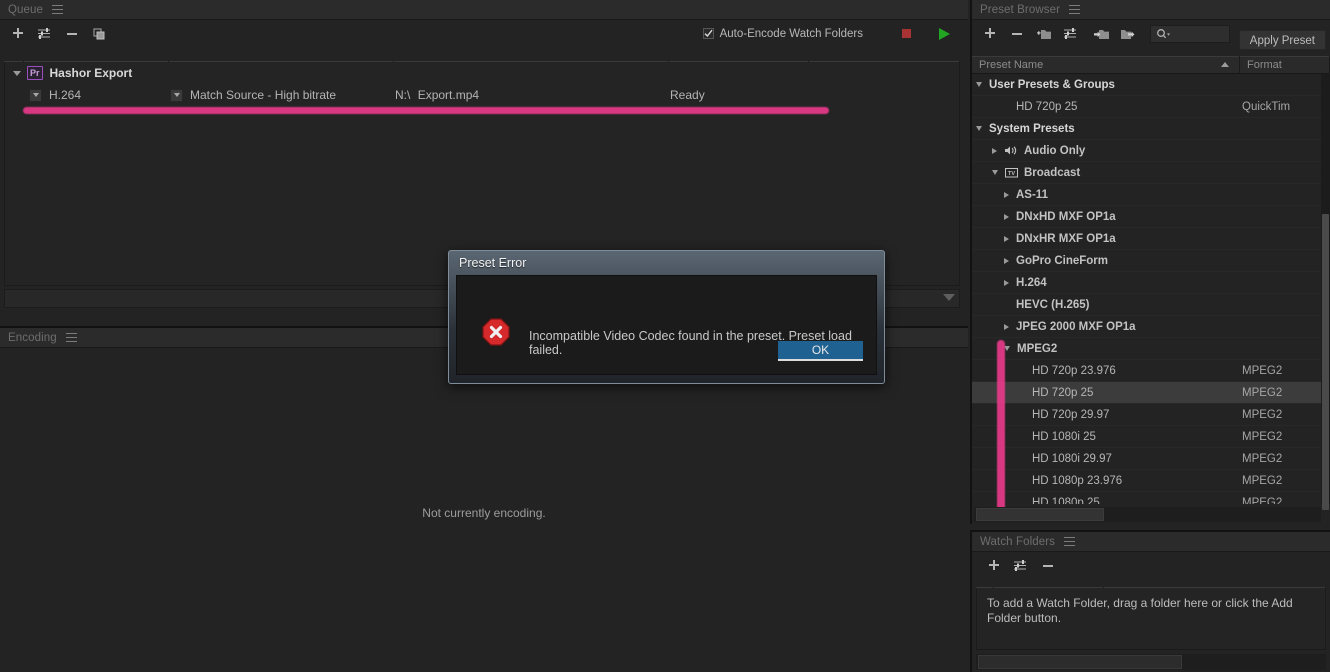 This screenshot has width=1330, height=672. Describe the element at coordinates (949, 297) in the screenshot. I see `queue-scroll-down-icon` at that location.